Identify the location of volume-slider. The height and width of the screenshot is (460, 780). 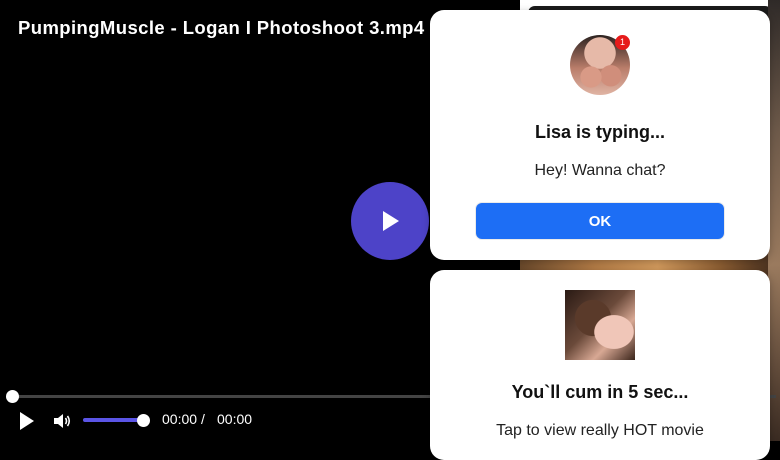
(114, 420).